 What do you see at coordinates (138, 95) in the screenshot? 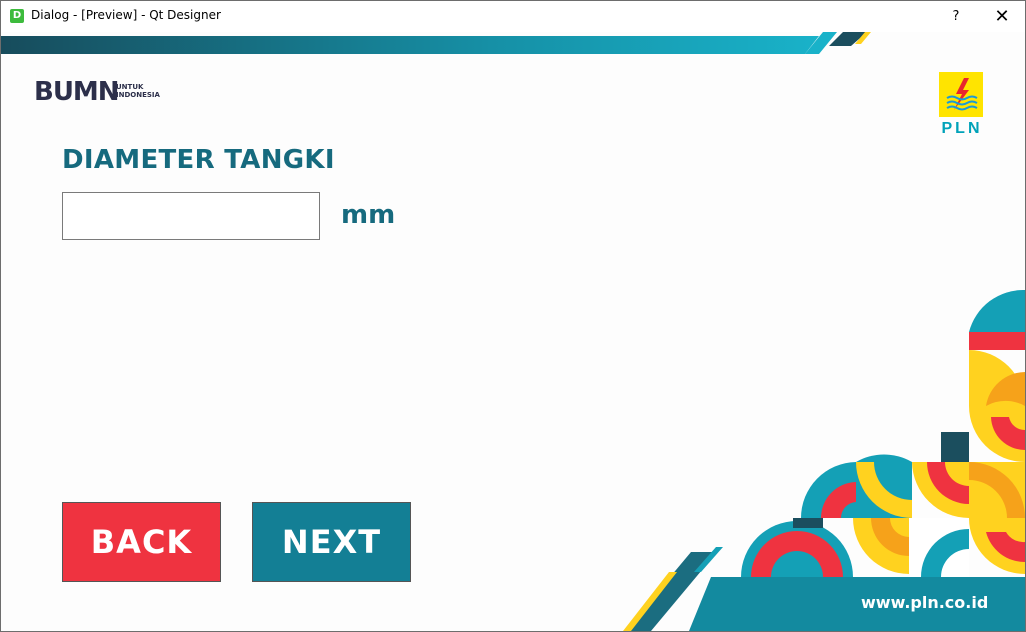
I see `bumn-sub-line-2: INDONESIA` at bounding box center [138, 95].